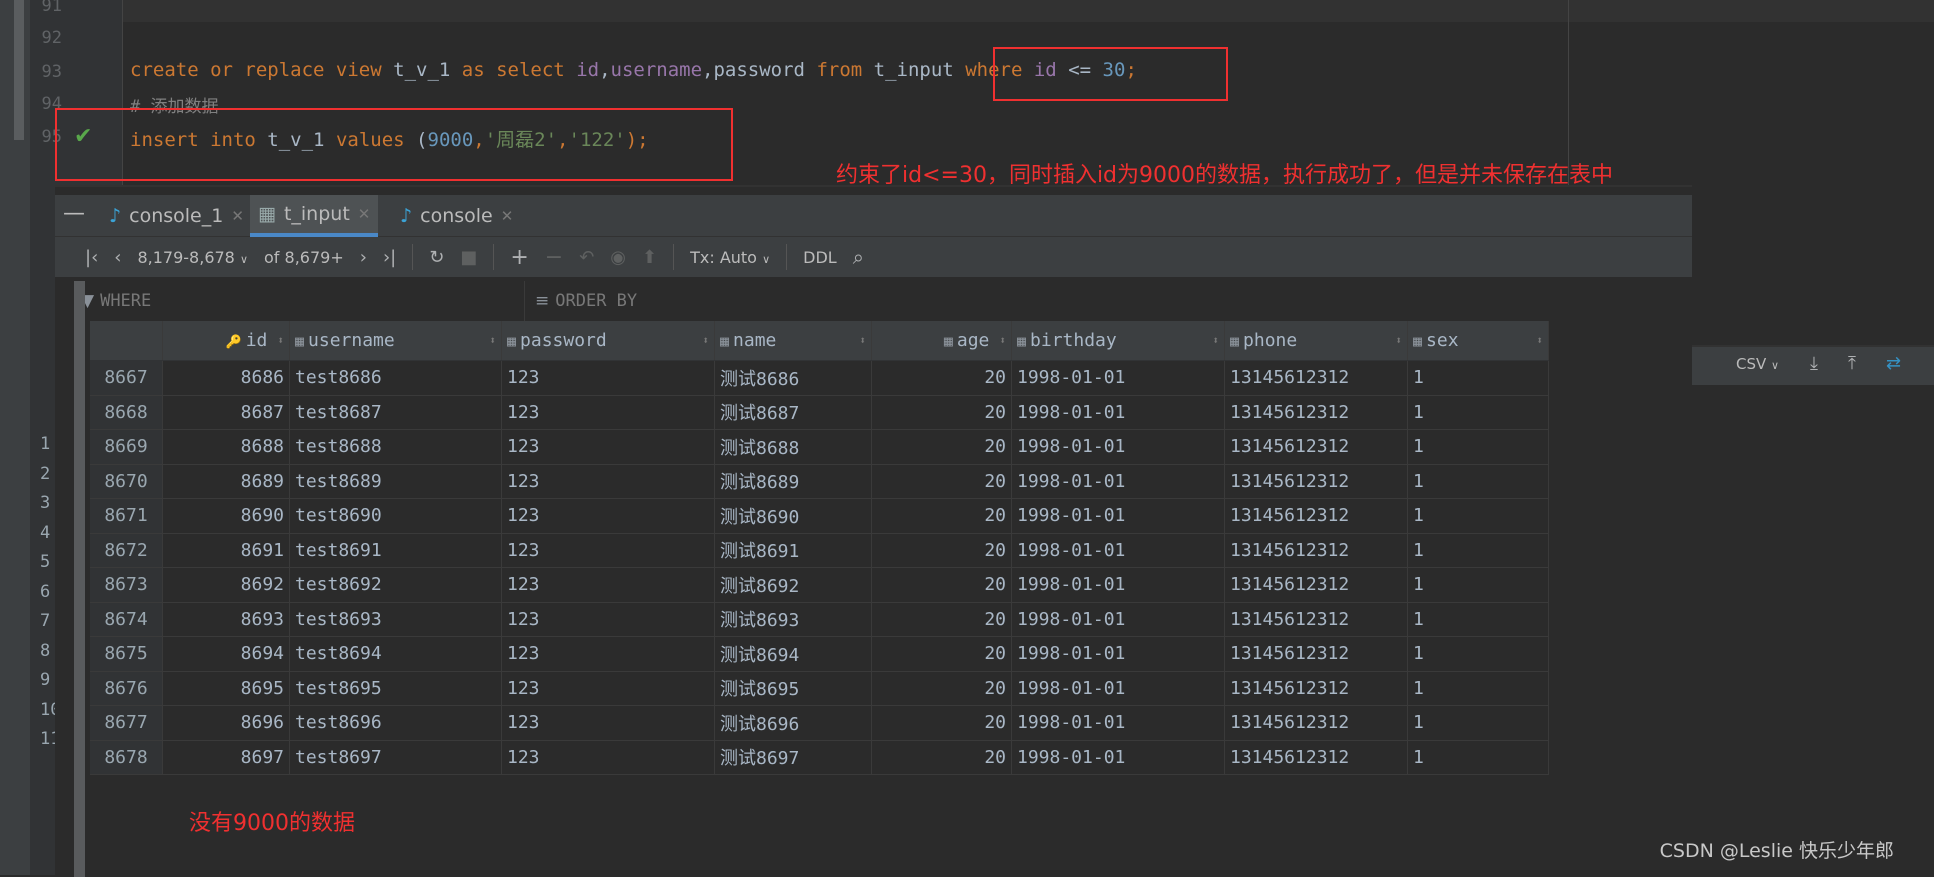 The height and width of the screenshot is (877, 1934). I want to click on delete-row-icon: −, so click(554, 257).